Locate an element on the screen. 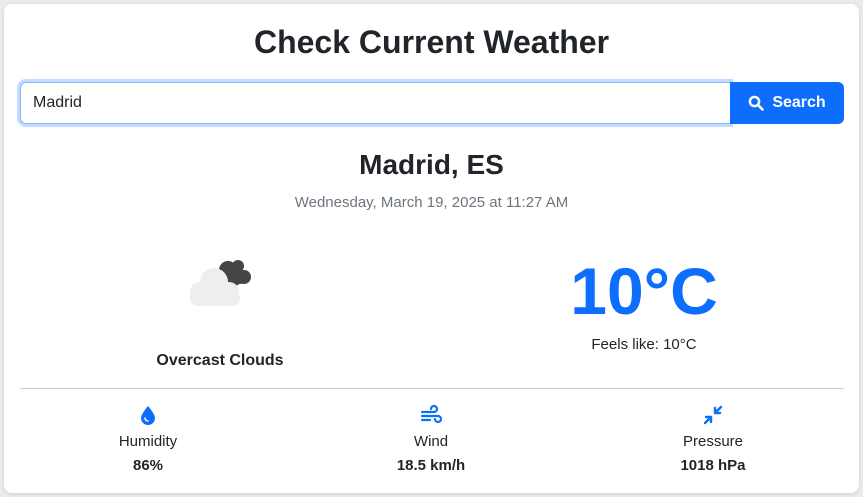 This screenshot has height=497, width=863. stat-label: Wind is located at coordinates (431, 441).